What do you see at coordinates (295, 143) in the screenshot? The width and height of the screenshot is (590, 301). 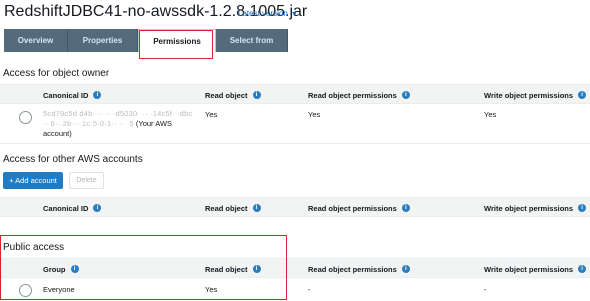 I see `divider` at bounding box center [295, 143].